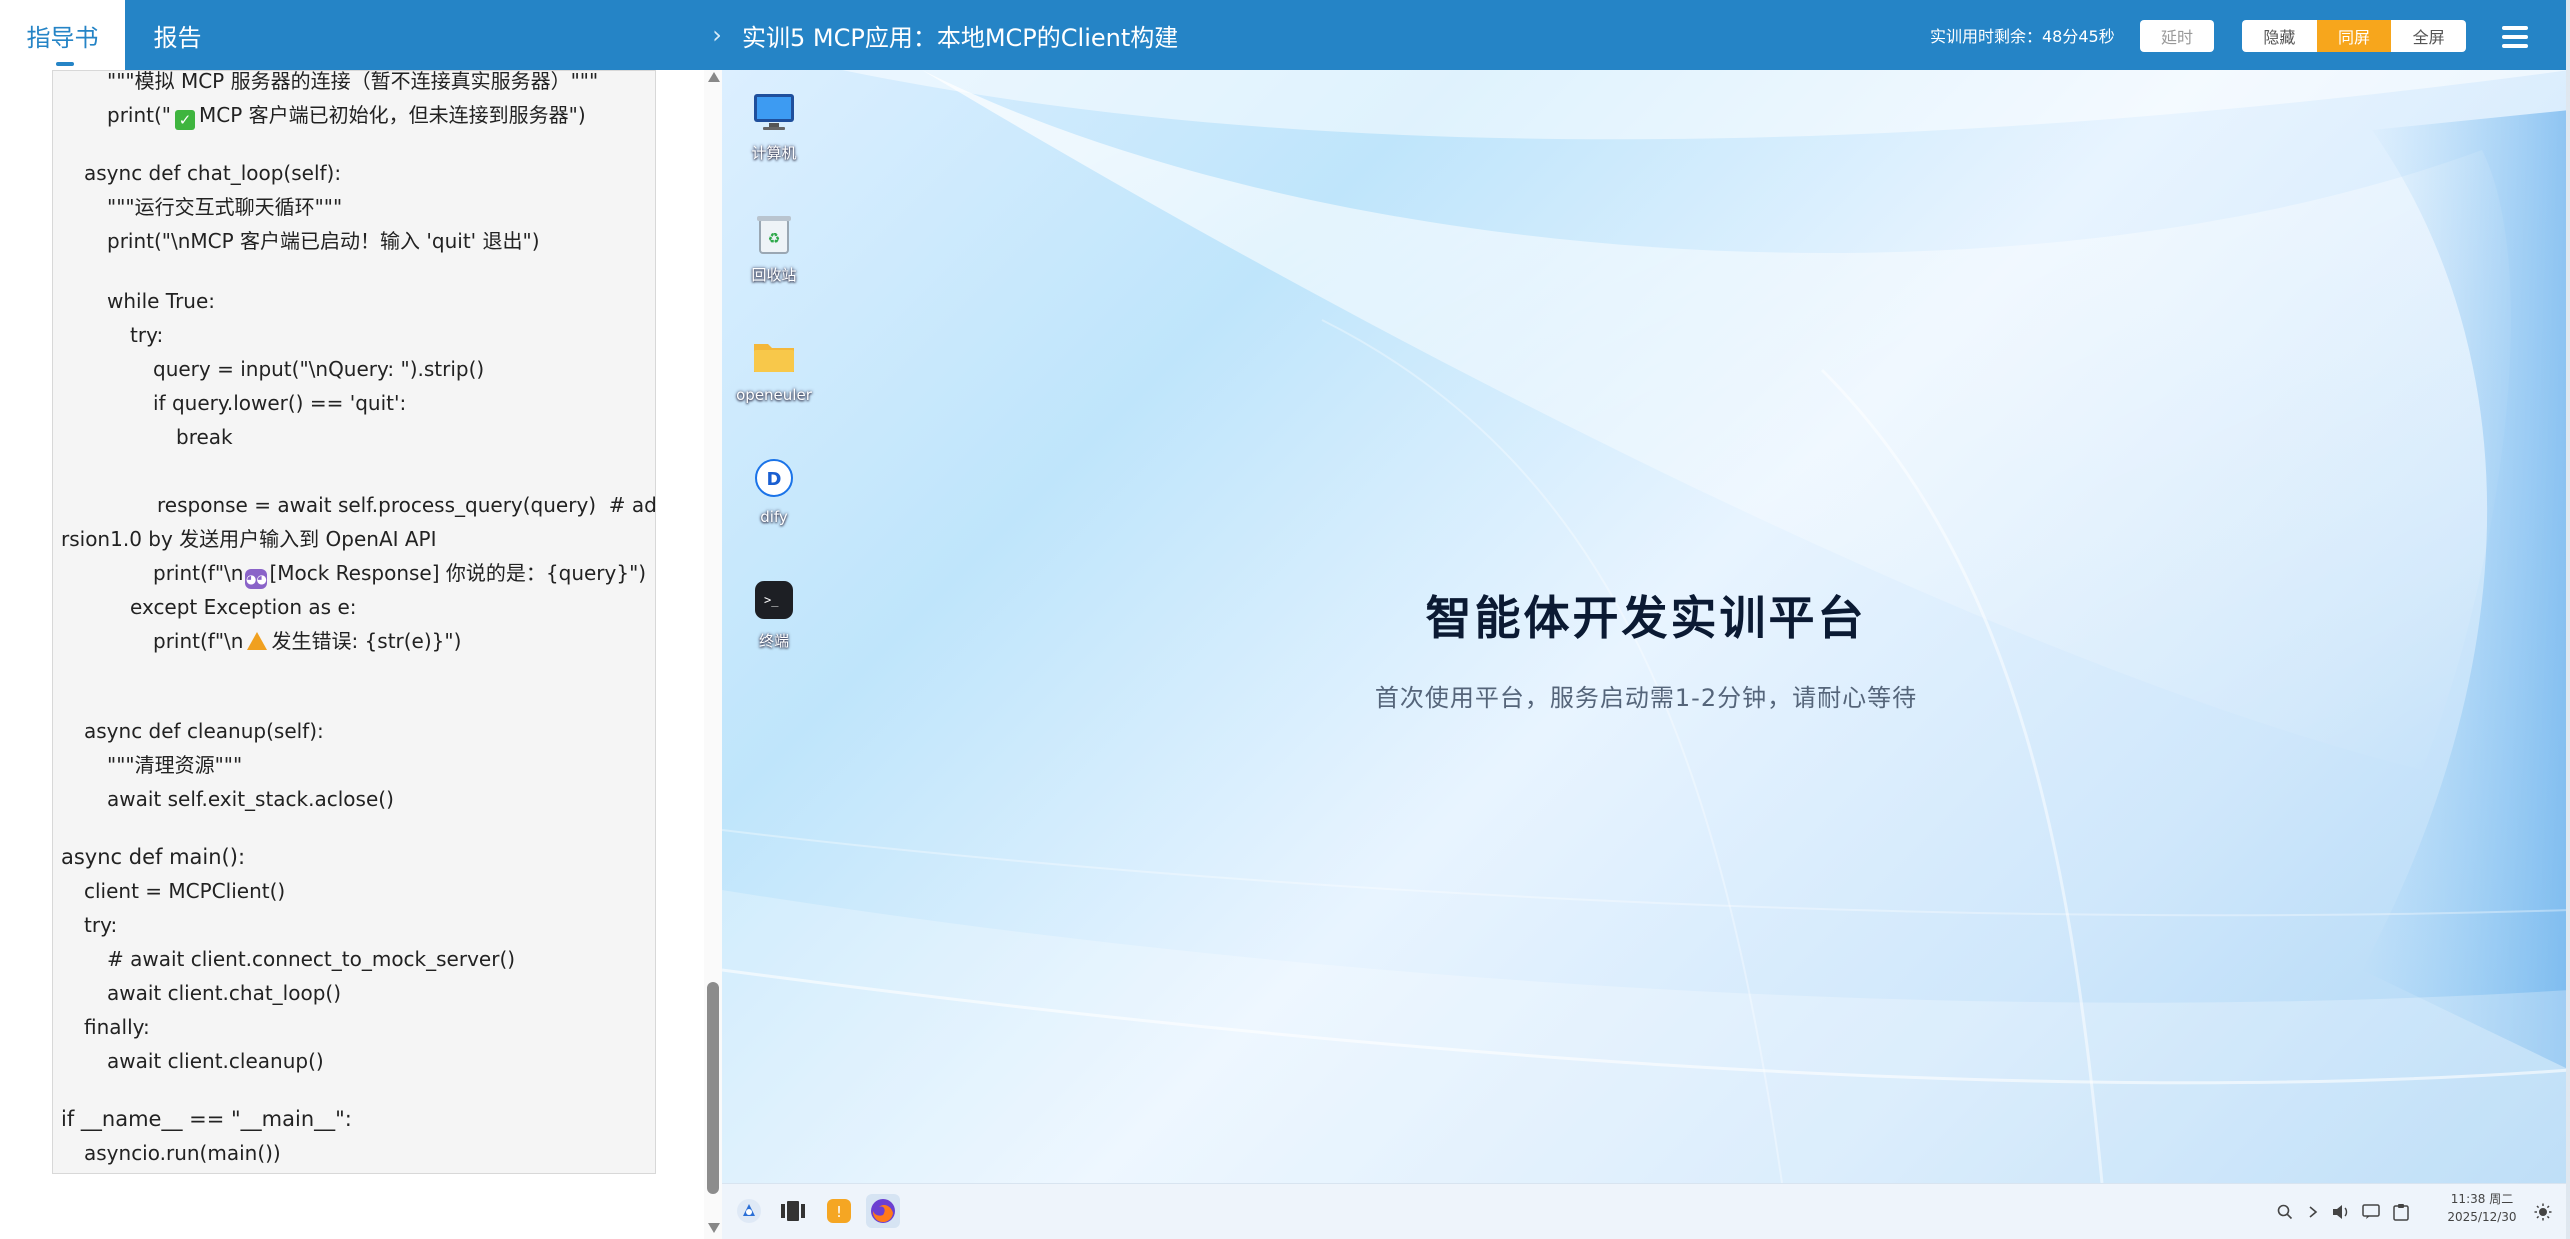 This screenshot has height=1239, width=2570. What do you see at coordinates (2341, 1212) in the screenshot?
I see `volume-icon` at bounding box center [2341, 1212].